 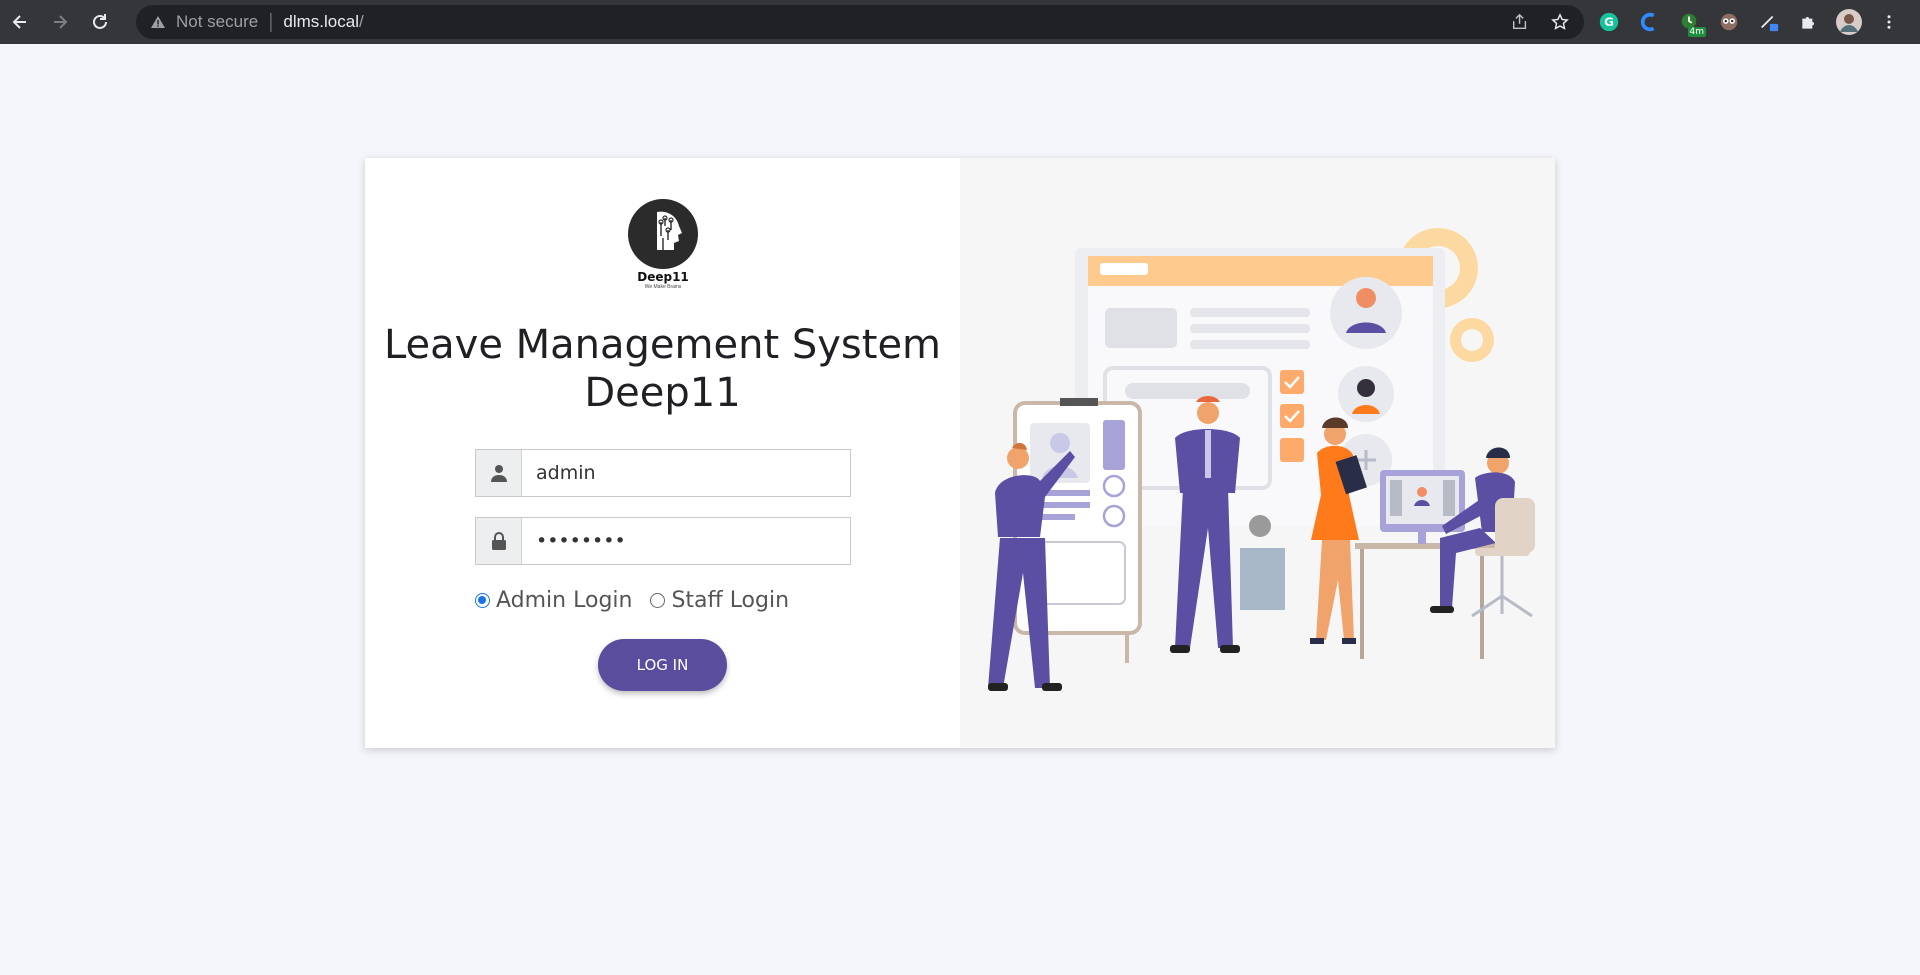 I want to click on not-secure-label: Not secure, so click(x=217, y=21).